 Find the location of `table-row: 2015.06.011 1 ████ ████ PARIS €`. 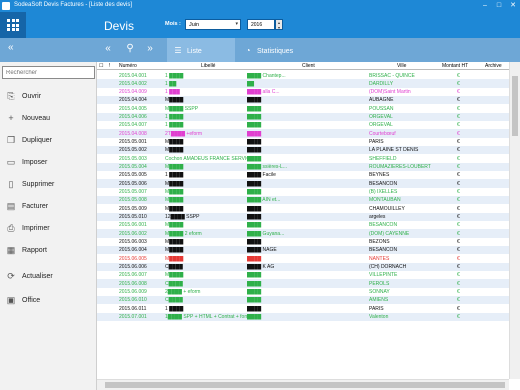

table-row: 2015.06.011 1 ████ ████ PARIS € is located at coordinates (303, 308).